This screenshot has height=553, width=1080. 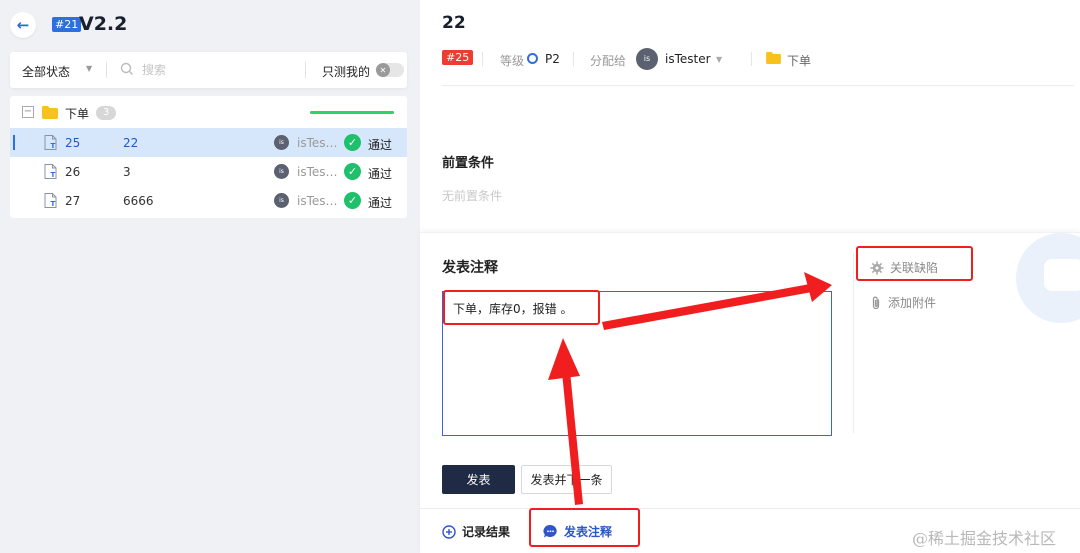 I want to click on submit-button: 发表, so click(x=478, y=479).